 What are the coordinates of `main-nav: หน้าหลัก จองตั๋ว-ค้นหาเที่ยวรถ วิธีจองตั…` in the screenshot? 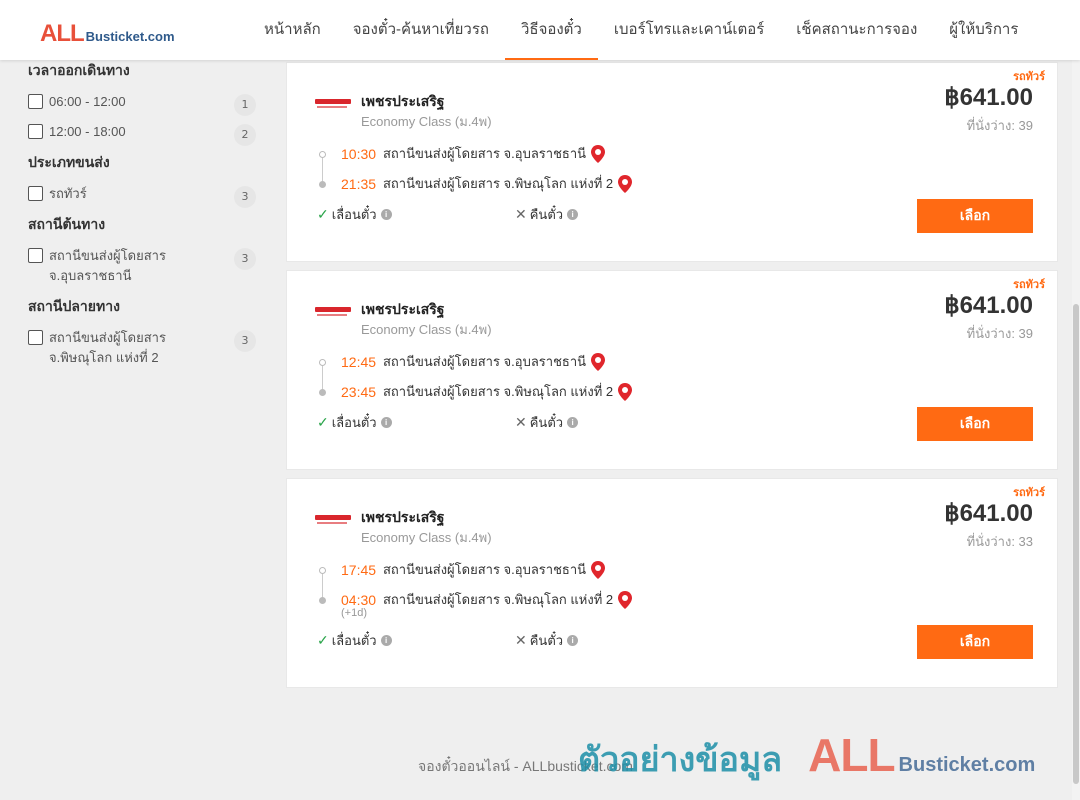 It's located at (641, 30).